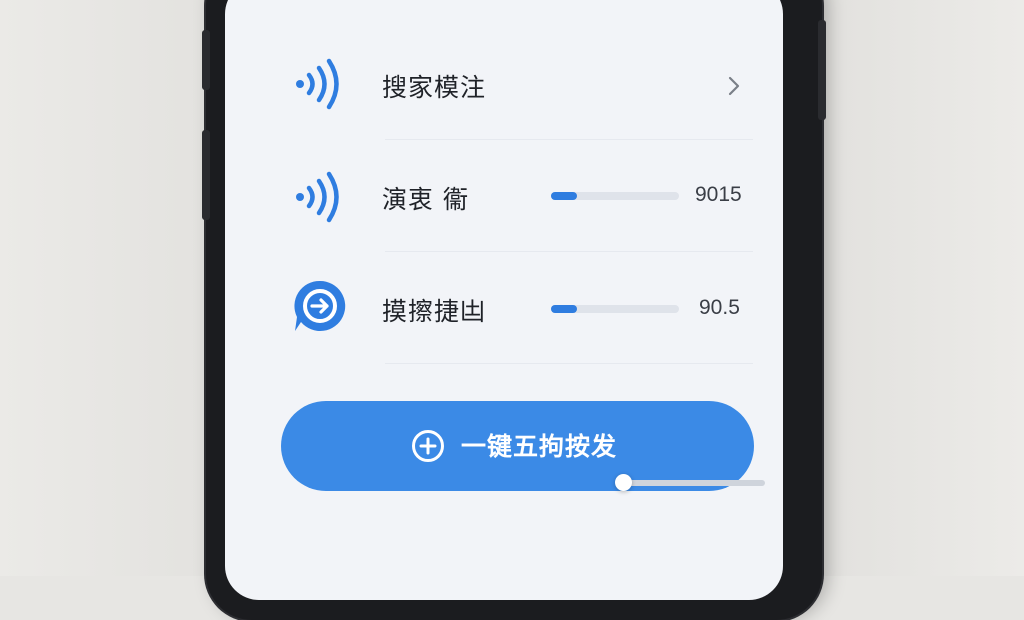 The height and width of the screenshot is (620, 1024). What do you see at coordinates (734, 86) in the screenshot?
I see `chevron-right-icon` at bounding box center [734, 86].